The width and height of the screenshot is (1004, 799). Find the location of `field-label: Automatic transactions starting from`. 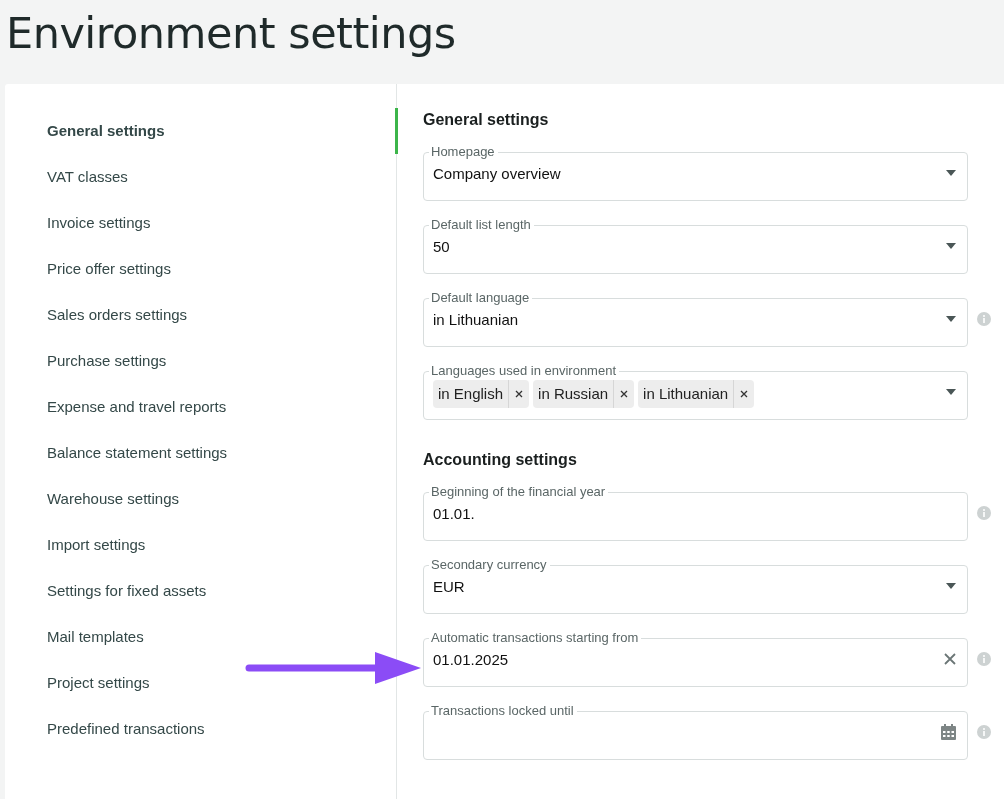

field-label: Automatic transactions starting from is located at coordinates (535, 638).